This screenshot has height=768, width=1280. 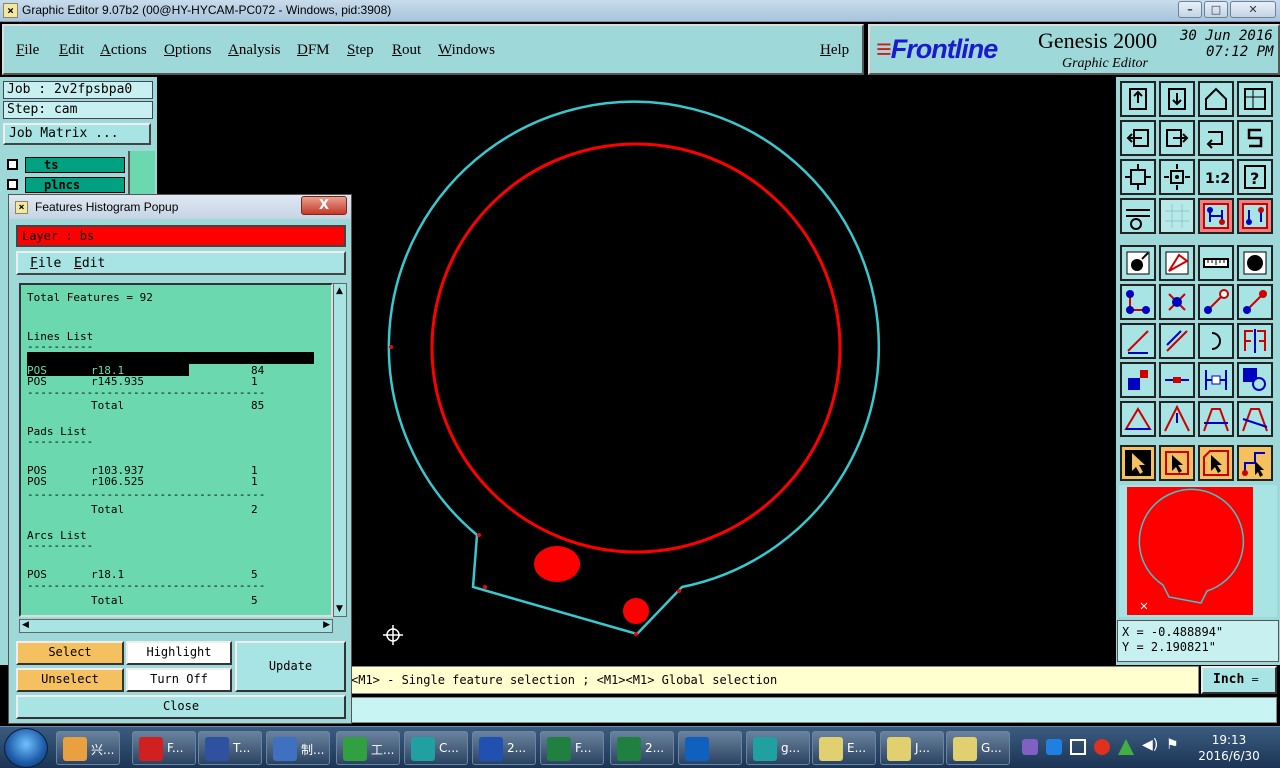 I want to click on menu-options: Options, so click(x=188, y=50).